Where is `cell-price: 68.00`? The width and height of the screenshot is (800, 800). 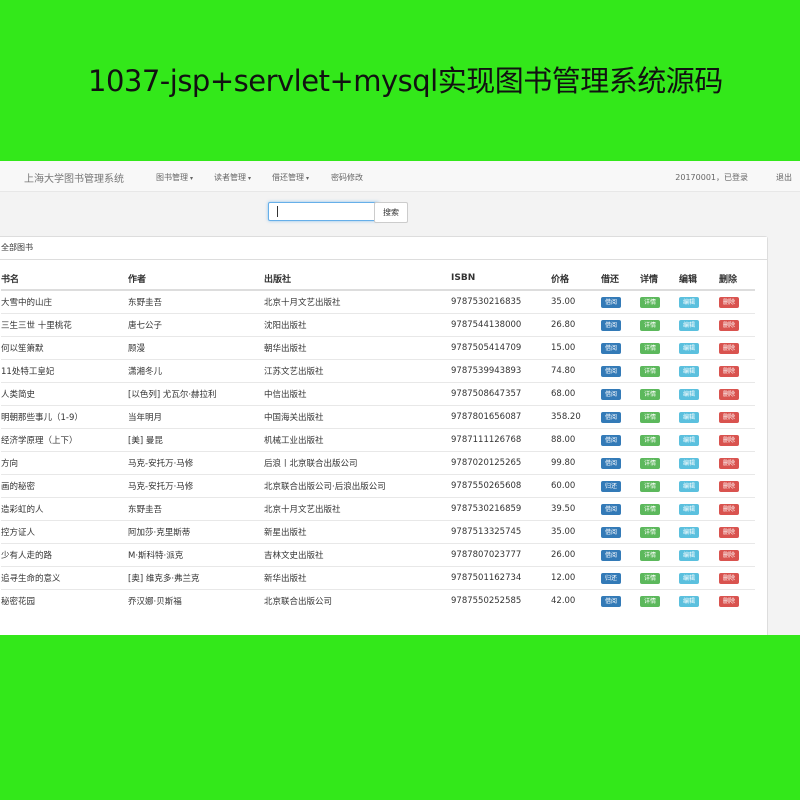
cell-price: 68.00 is located at coordinates (576, 394).